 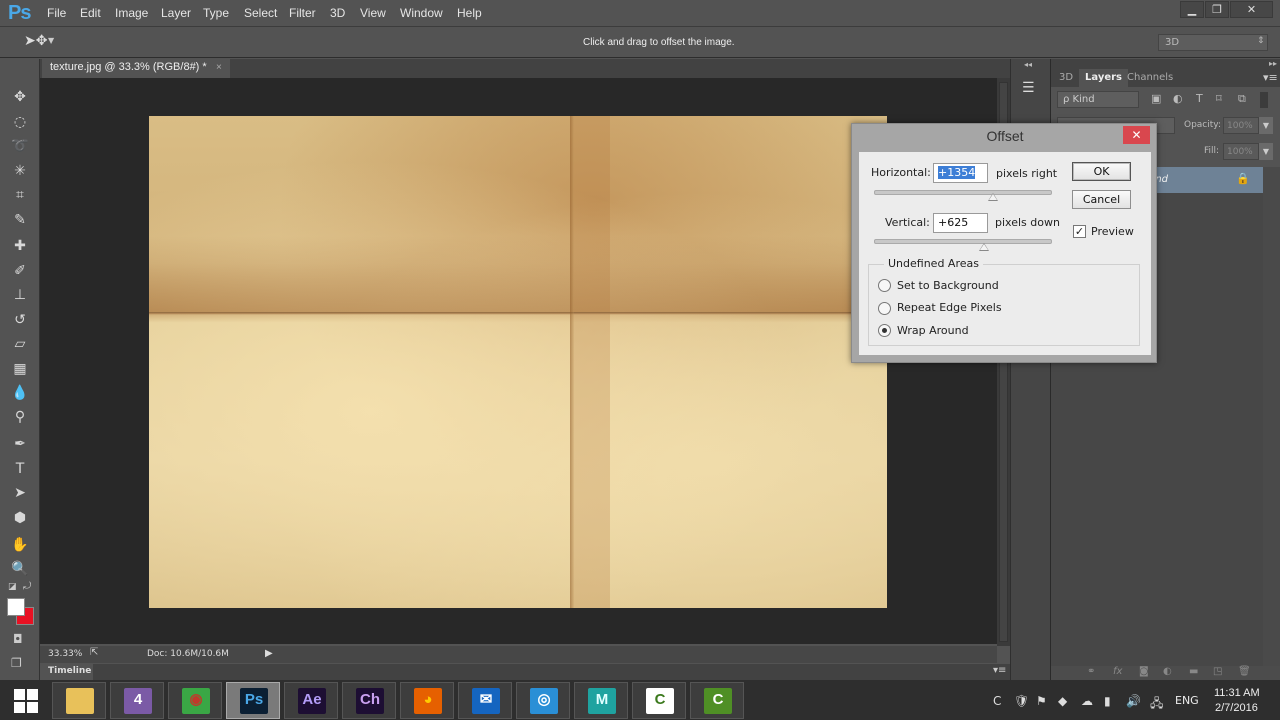 What do you see at coordinates (1136, 135) in the screenshot?
I see `dialog-close-button: ✕` at bounding box center [1136, 135].